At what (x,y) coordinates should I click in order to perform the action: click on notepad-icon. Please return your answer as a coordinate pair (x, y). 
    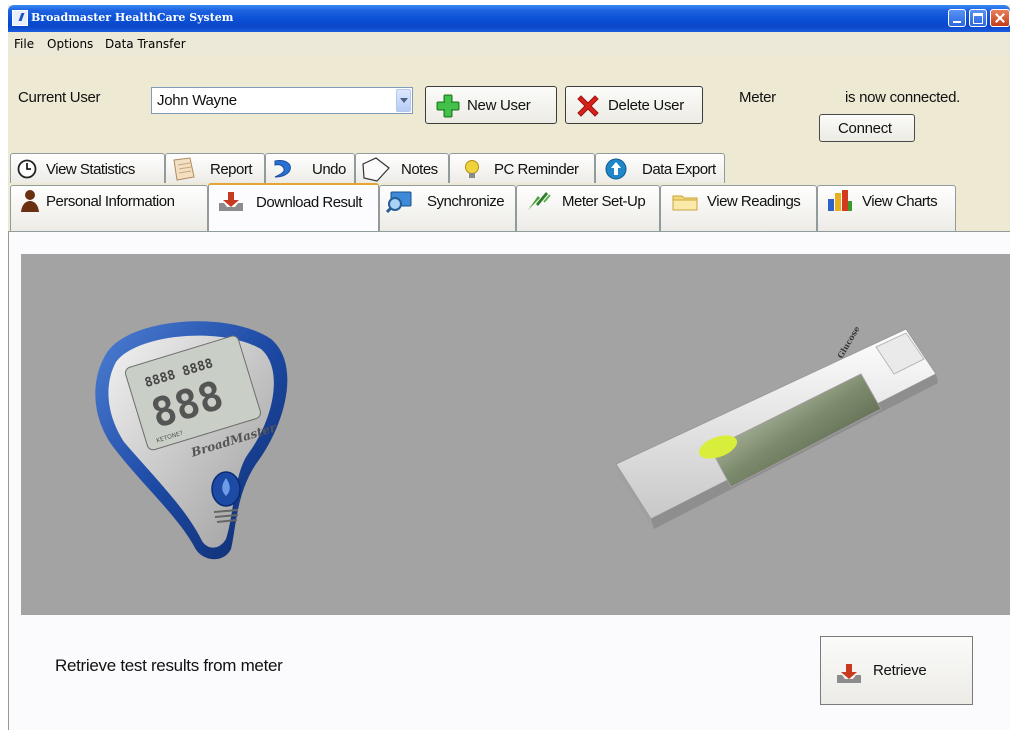
    Looking at the image, I should click on (184, 169).